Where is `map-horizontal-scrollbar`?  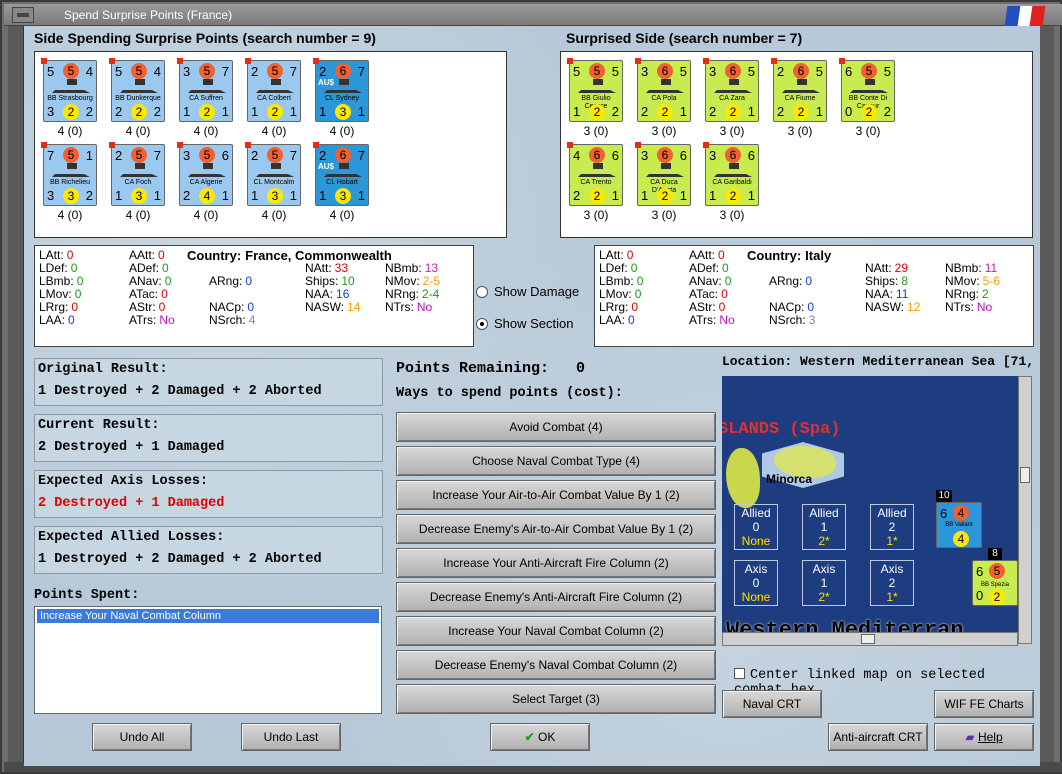 map-horizontal-scrollbar is located at coordinates (870, 639).